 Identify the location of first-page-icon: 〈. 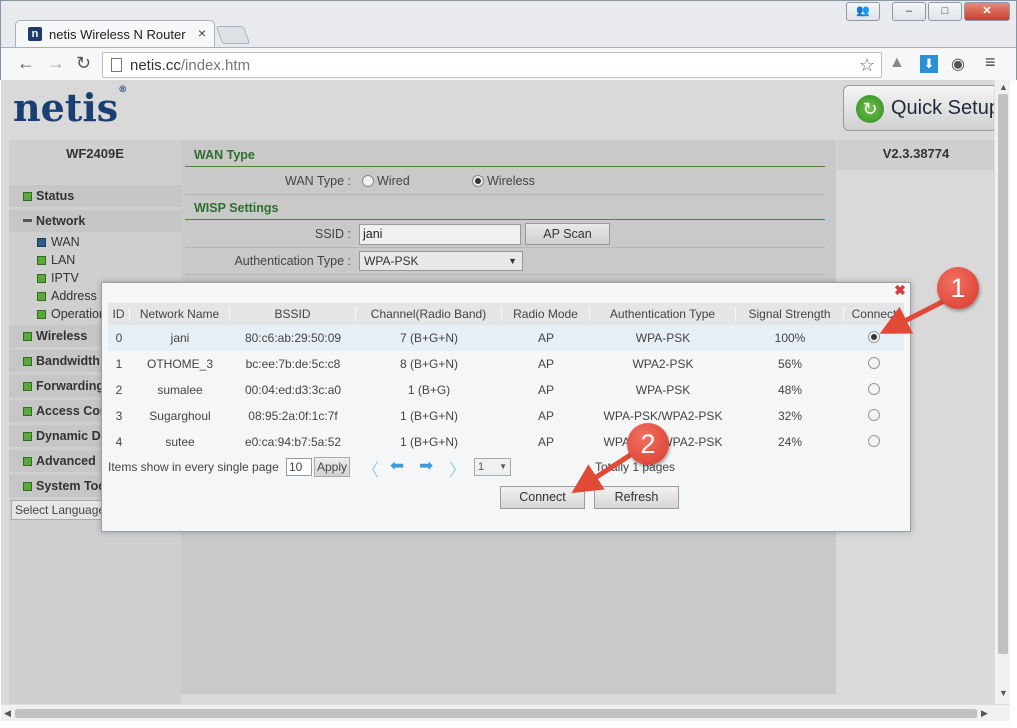
(370, 468).